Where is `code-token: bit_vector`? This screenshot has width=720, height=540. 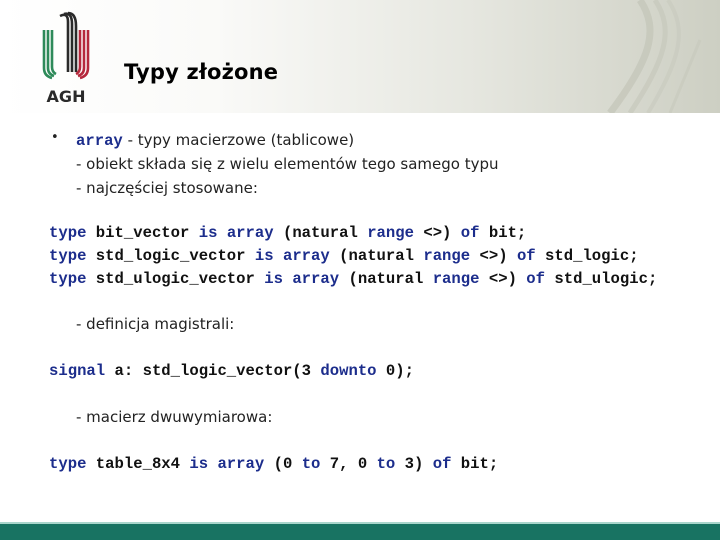 code-token: bit_vector is located at coordinates (142, 233).